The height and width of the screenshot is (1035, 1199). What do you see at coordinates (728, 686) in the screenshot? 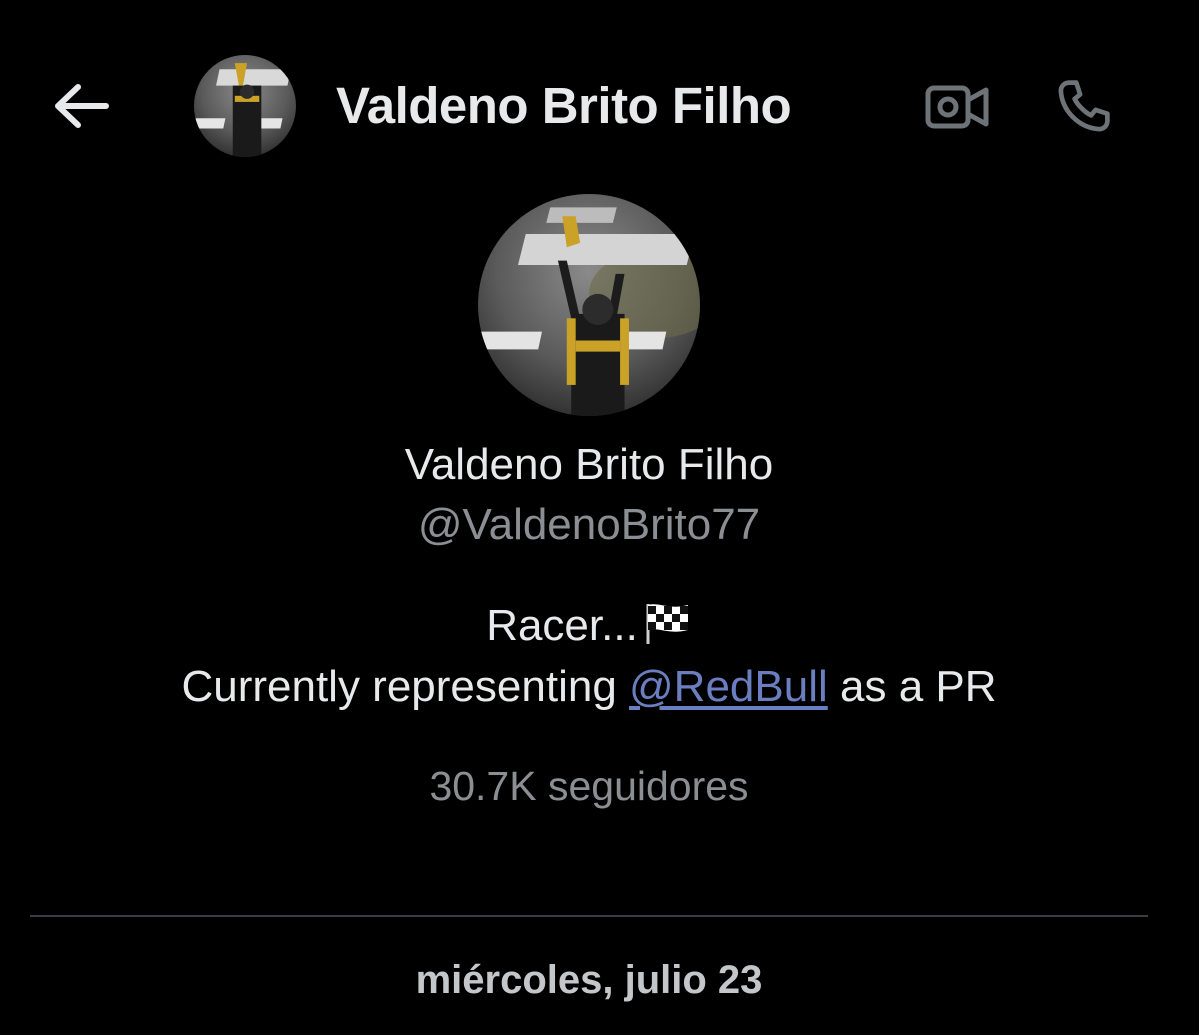
I see `redbull-mention-link: @RedBull` at bounding box center [728, 686].